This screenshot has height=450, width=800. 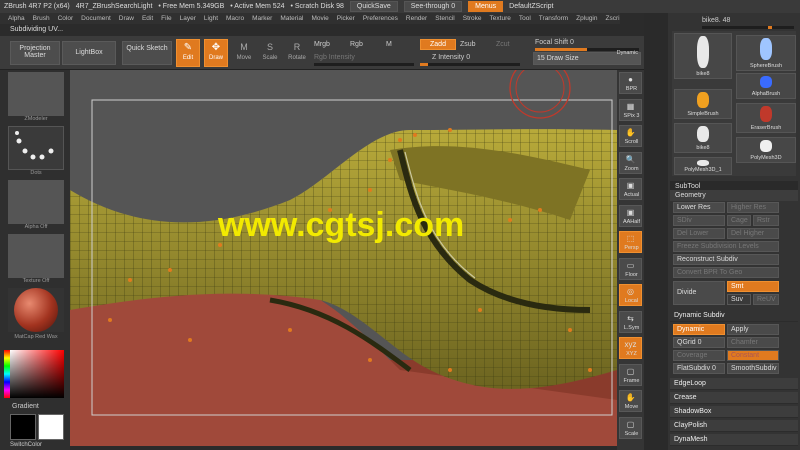 I want to click on tool-xyz-button: xyz XYZ, so click(x=630, y=348).